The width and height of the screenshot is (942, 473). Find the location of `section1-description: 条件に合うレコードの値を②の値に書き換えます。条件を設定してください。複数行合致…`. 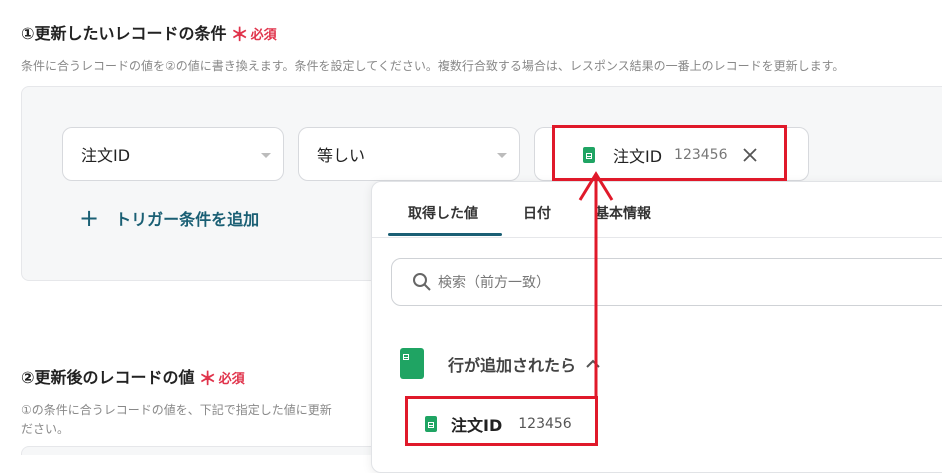

section1-description: 条件に合うレコードの値を②の値に書き換えます。条件を設定してください。複数行合致… is located at coordinates (433, 66).